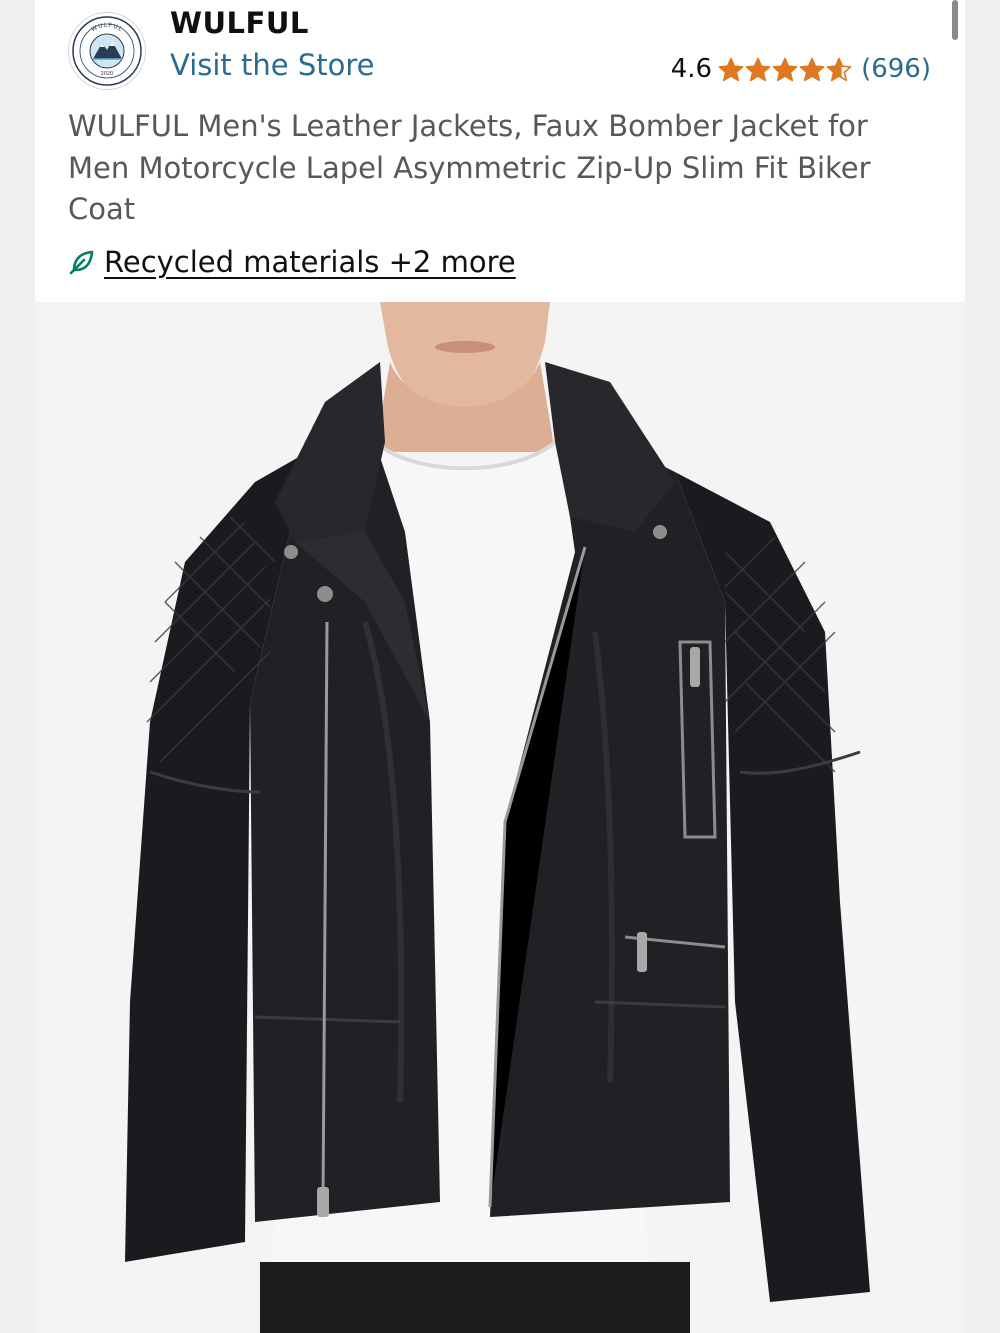 Image resolution: width=1000 pixels, height=1333 pixels. What do you see at coordinates (896, 69) in the screenshot?
I see `rating-count-link: (696)` at bounding box center [896, 69].